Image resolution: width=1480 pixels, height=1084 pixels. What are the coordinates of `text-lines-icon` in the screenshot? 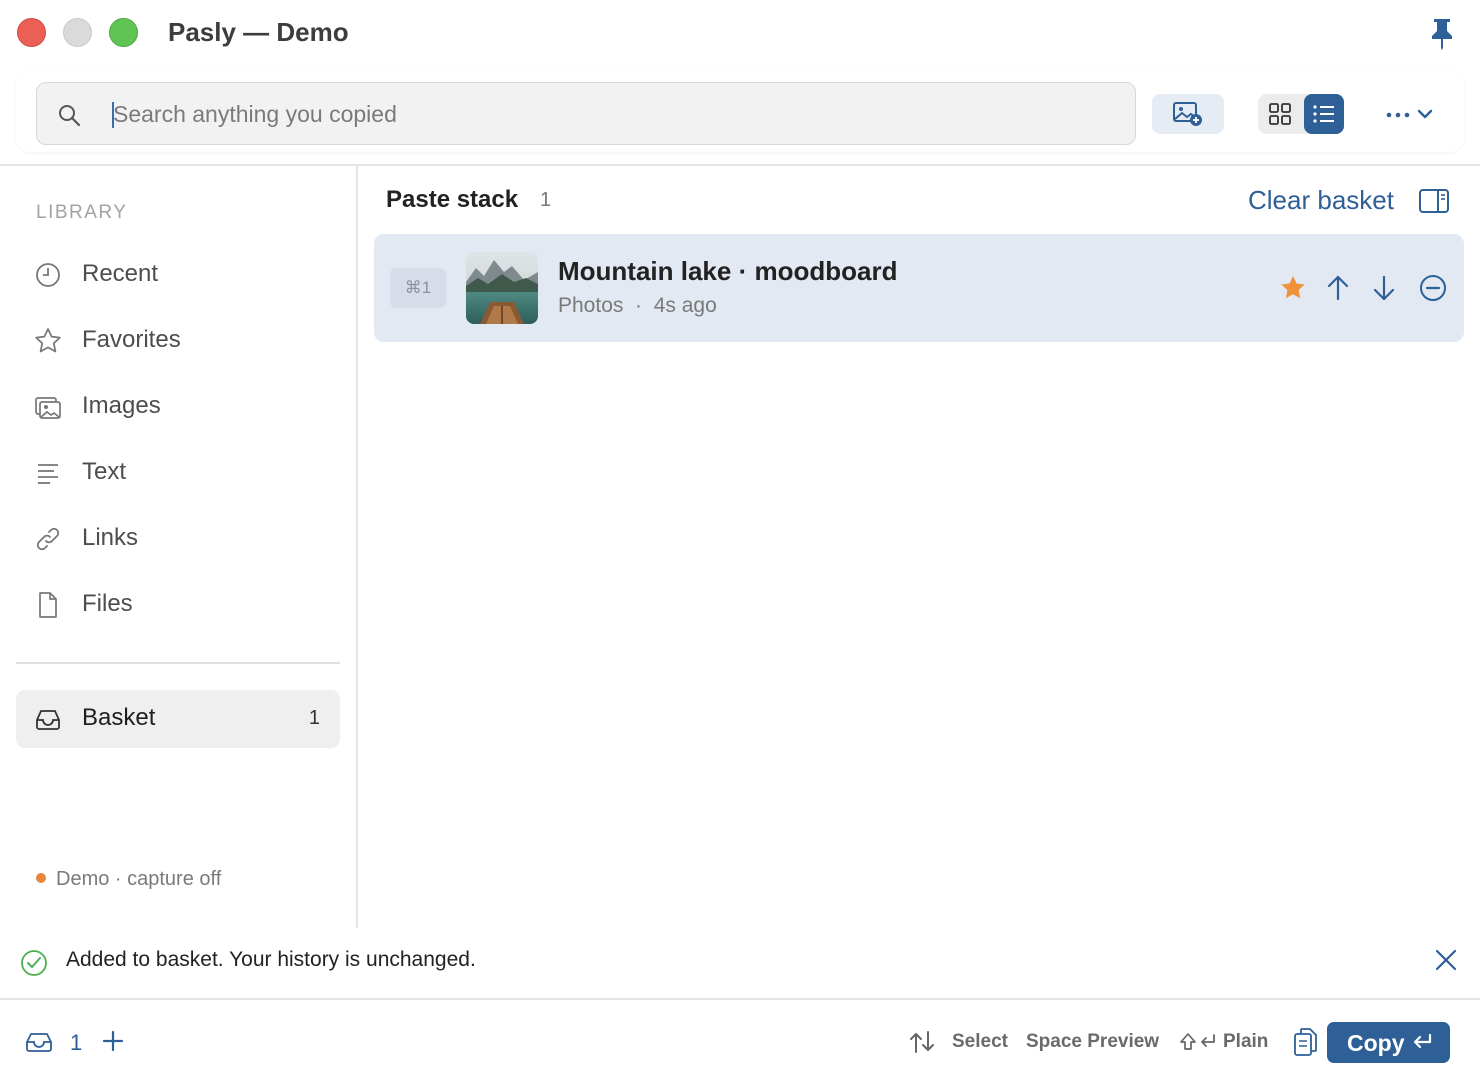 It's located at (48, 474).